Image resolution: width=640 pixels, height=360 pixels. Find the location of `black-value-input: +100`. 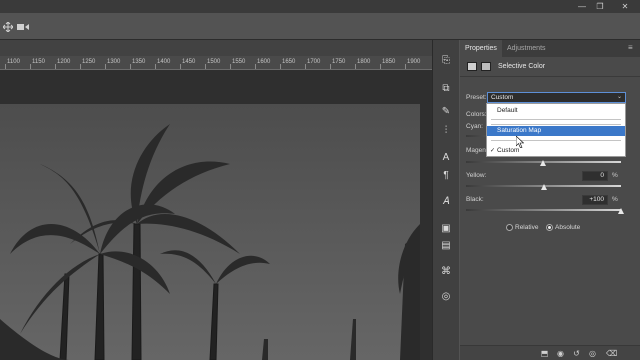

black-value-input: +100 is located at coordinates (595, 200).